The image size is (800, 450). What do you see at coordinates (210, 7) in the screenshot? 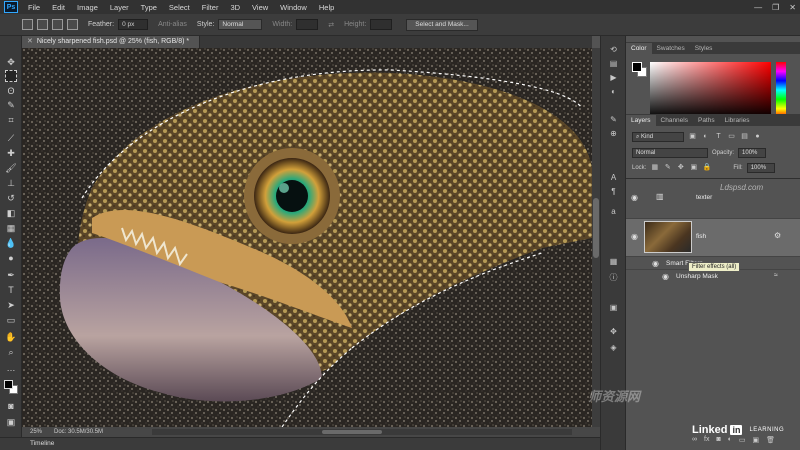
I see `menu-filter: Filter` at bounding box center [210, 7].